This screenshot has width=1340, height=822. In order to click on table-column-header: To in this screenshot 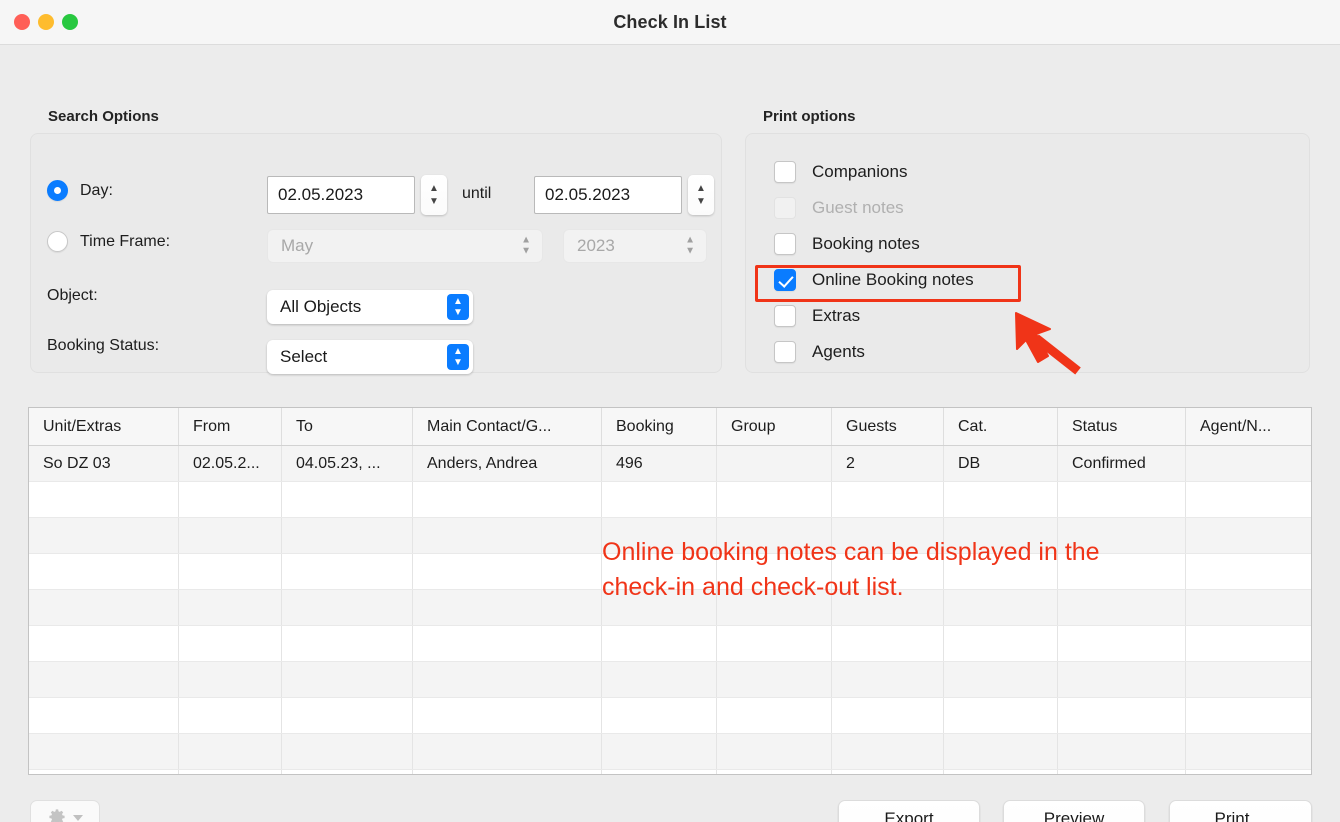, I will do `click(347, 426)`.